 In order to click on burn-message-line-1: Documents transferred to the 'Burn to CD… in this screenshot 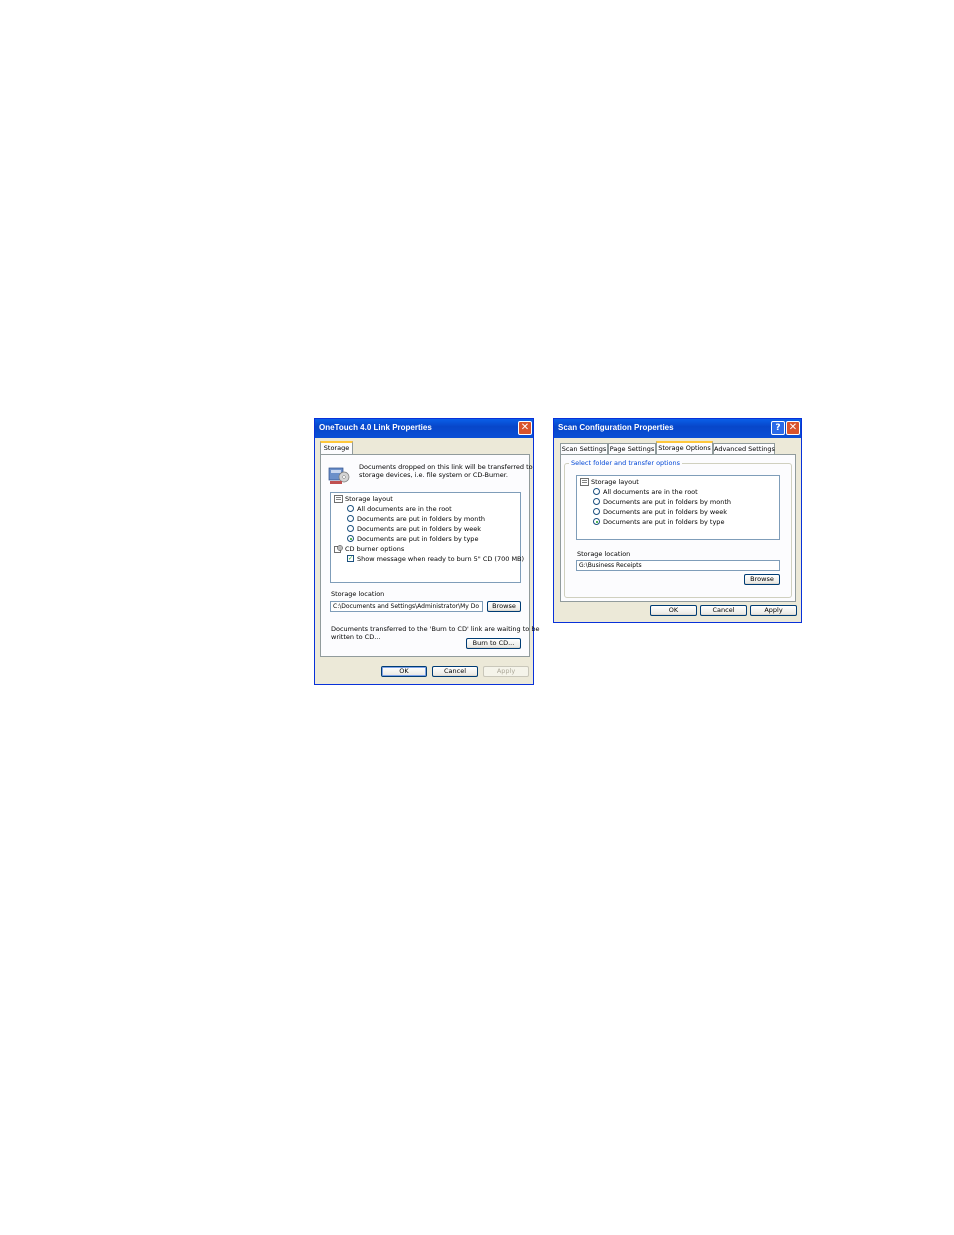, I will do `click(435, 629)`.